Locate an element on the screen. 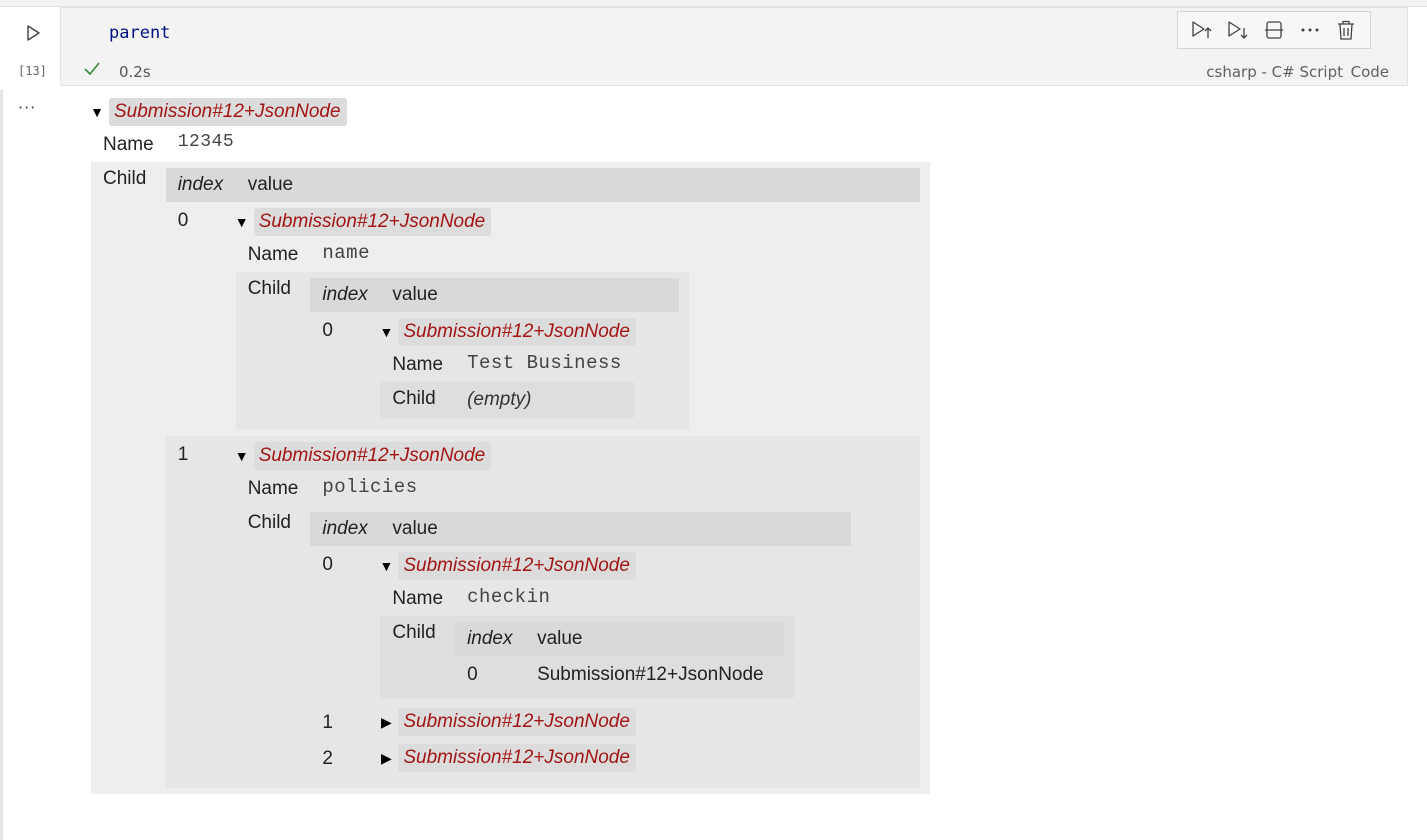  language-picker: csharp - C# Script is located at coordinates (1274, 72).